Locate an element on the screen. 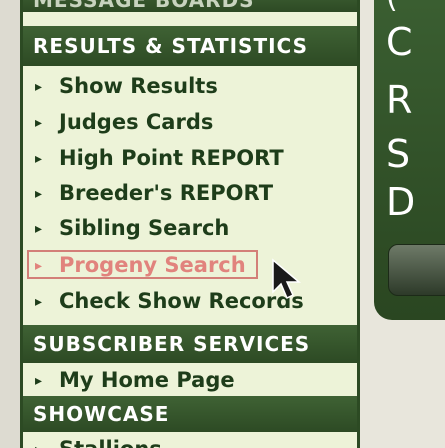  right-panel-line-3: S is located at coordinates (398, 154).